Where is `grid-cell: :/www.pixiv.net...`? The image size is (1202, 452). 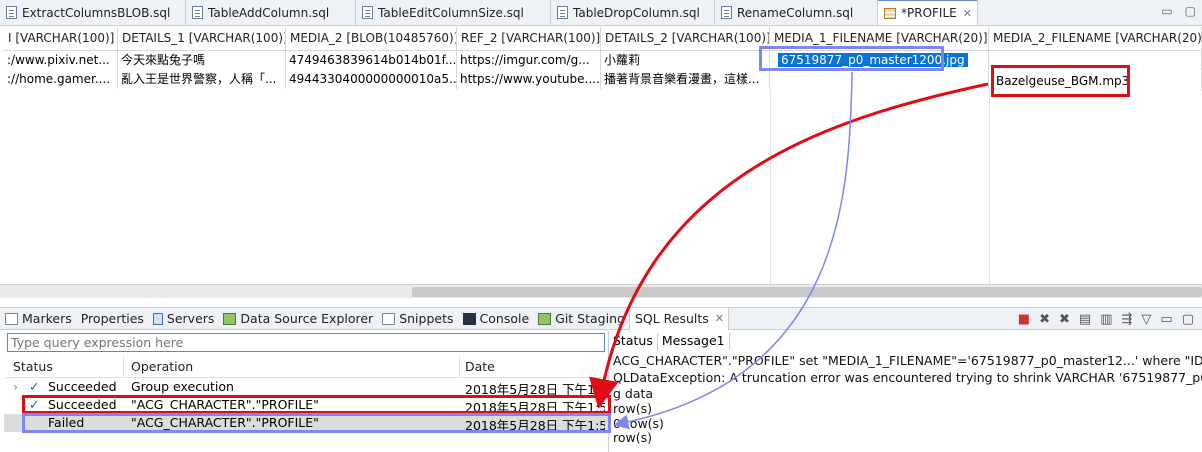
grid-cell: :/www.pixiv.net... is located at coordinates (61, 60).